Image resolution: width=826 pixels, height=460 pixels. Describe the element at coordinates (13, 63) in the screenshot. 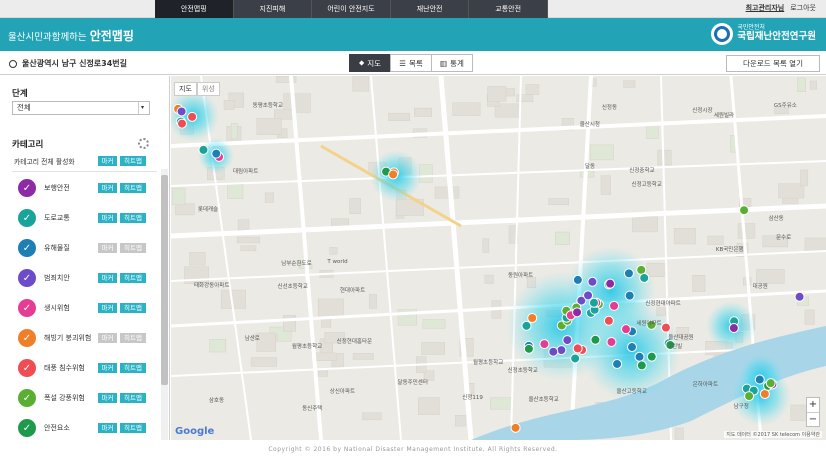

I see `crosshair-icon` at that location.